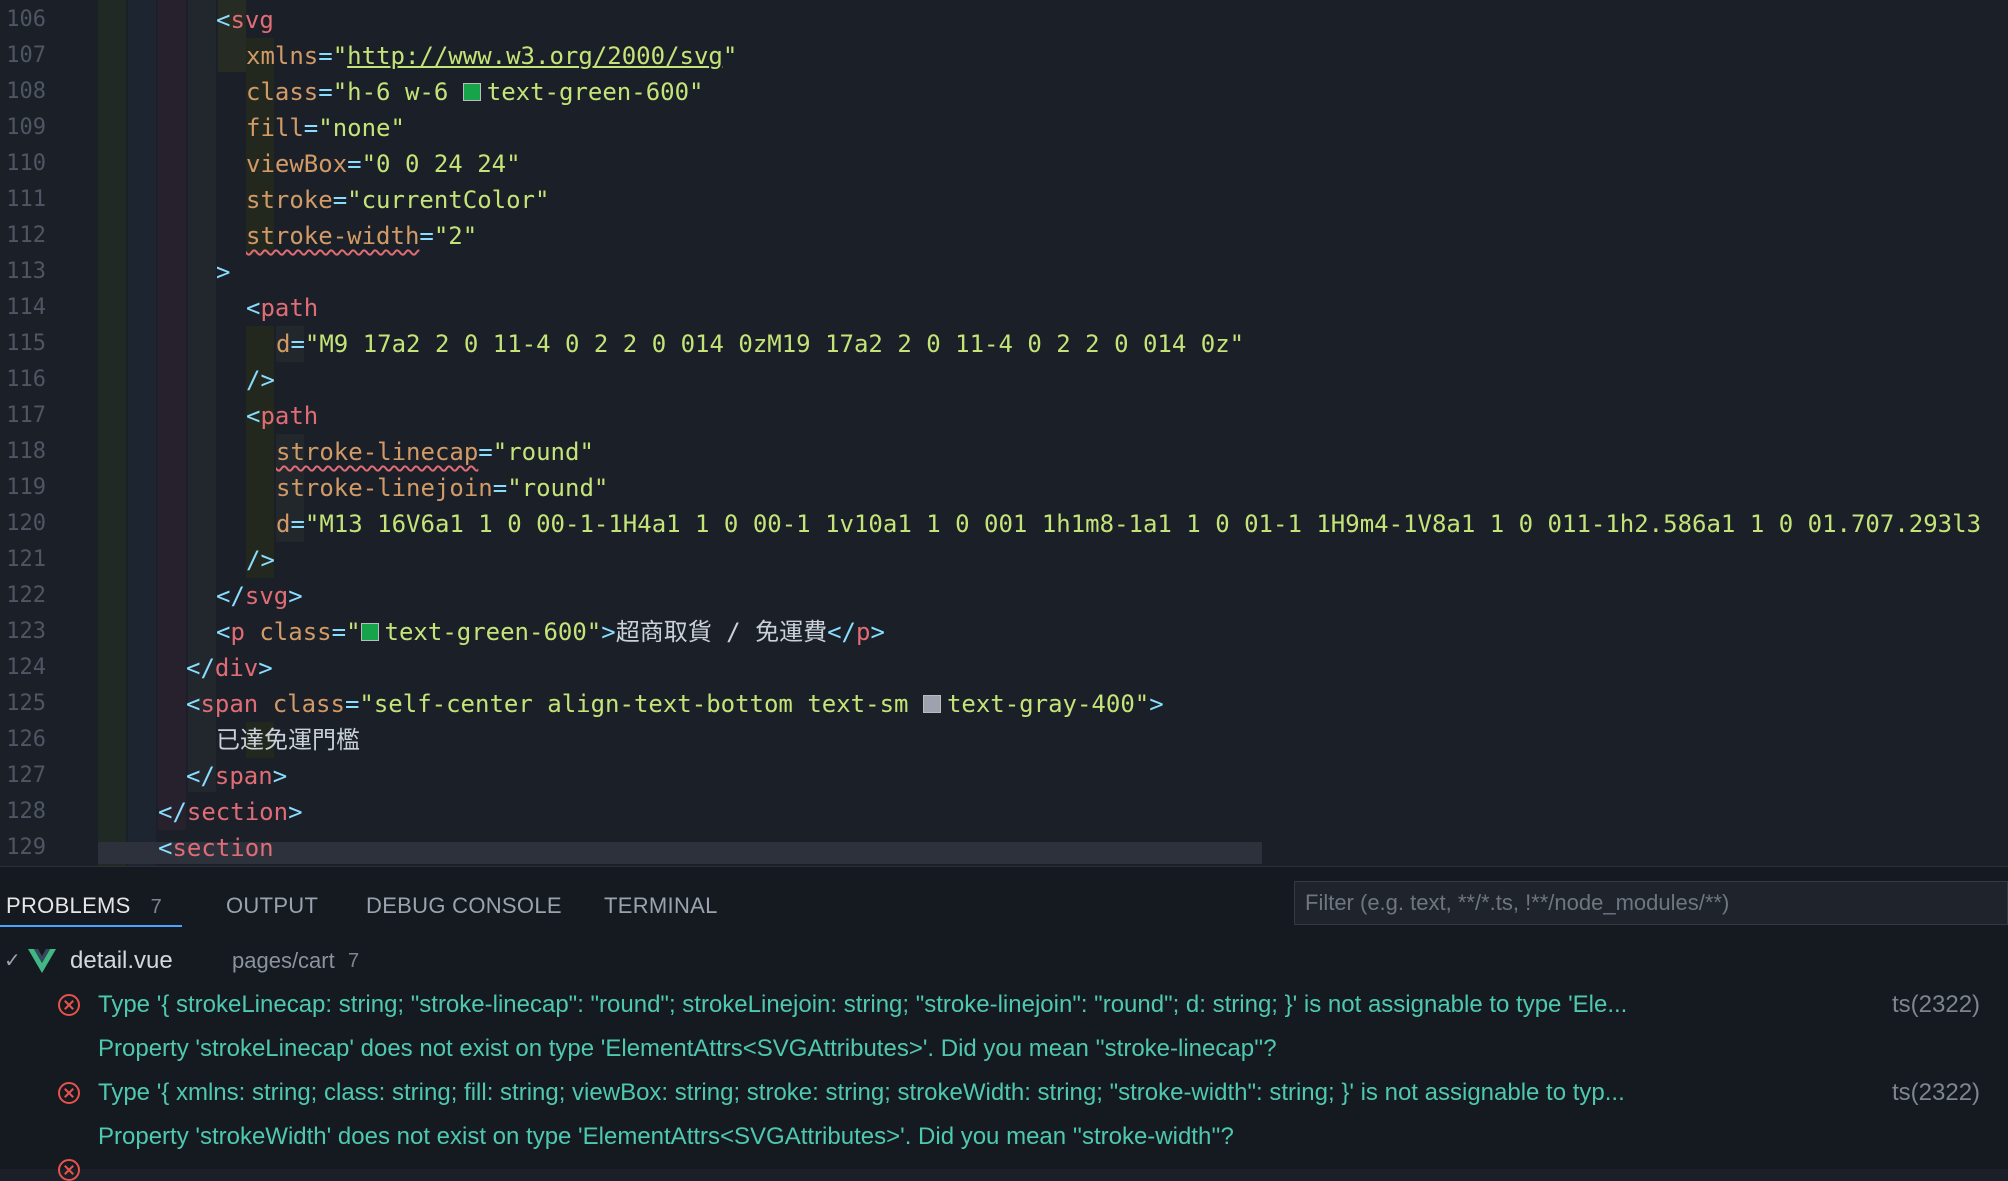 The image size is (2008, 1181). Describe the element at coordinates (26, 559) in the screenshot. I see `line-number: 121` at that location.